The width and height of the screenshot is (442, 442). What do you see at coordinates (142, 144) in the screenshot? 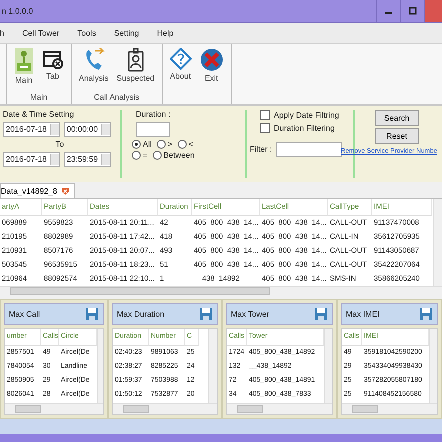
I see `radio-option: All` at bounding box center [142, 144].